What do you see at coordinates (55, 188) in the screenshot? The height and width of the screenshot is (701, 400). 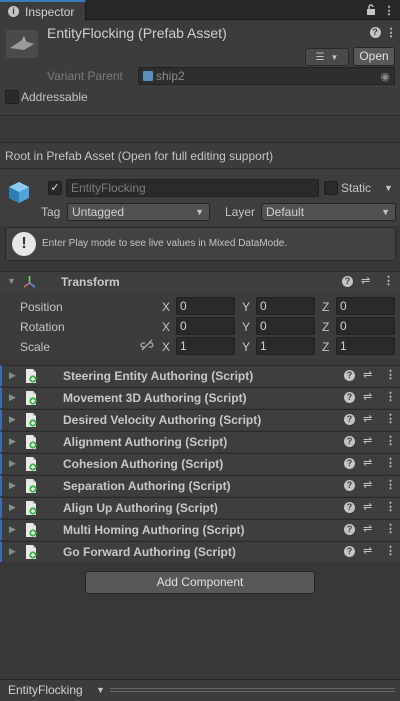 I see `active-checkbox: ✓` at bounding box center [55, 188].